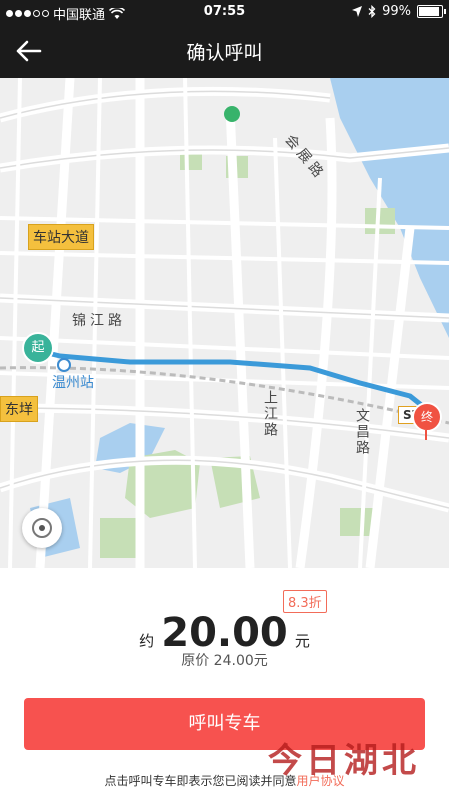 The height and width of the screenshot is (800, 449). Describe the element at coordinates (431, 11) in the screenshot. I see `battery-icon` at that location.